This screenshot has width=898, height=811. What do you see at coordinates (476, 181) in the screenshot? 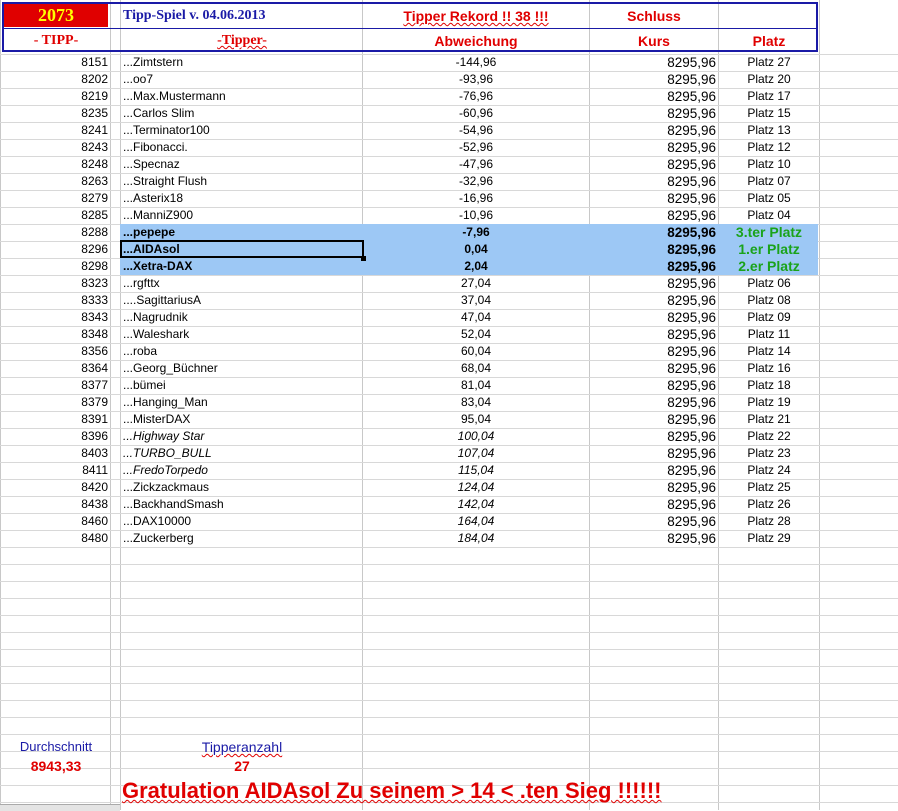
I see `deviation-cell: -32,96` at bounding box center [476, 181].